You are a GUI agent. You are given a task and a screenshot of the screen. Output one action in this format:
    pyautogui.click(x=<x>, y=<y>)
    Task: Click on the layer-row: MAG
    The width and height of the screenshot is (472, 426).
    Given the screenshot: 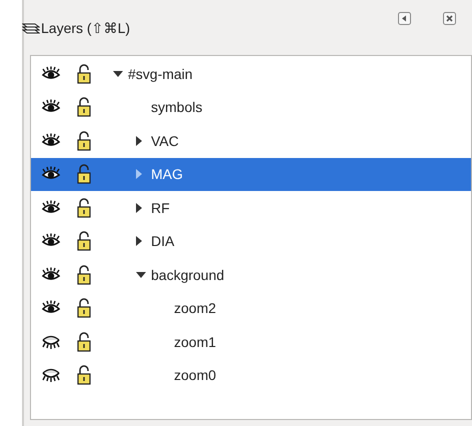 What is the action you would take?
    pyautogui.click(x=251, y=174)
    